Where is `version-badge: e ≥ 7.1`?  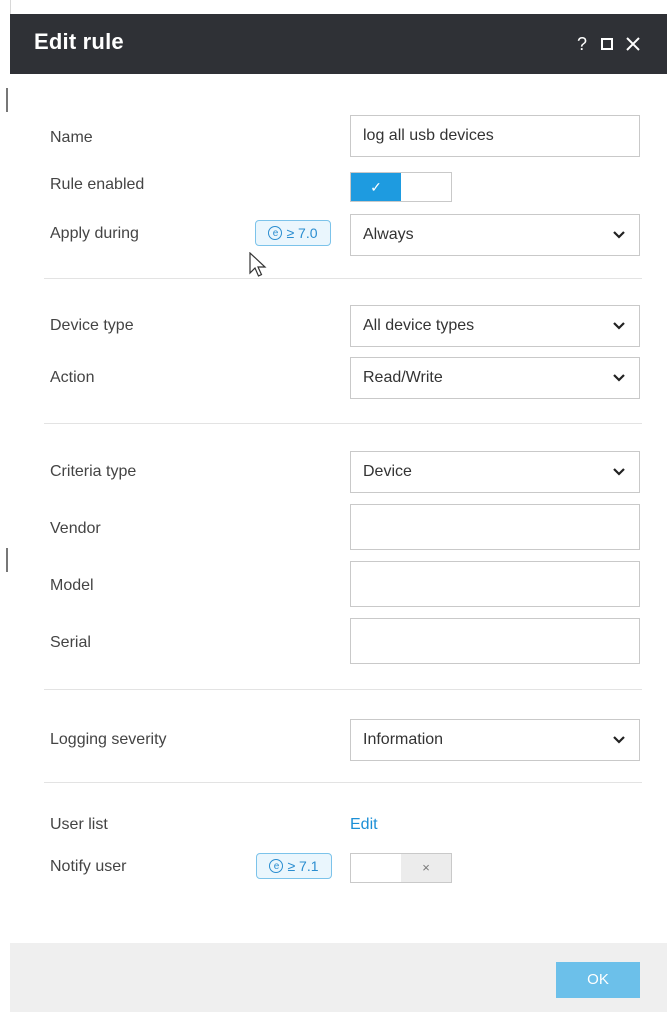 version-badge: e ≥ 7.1 is located at coordinates (294, 866).